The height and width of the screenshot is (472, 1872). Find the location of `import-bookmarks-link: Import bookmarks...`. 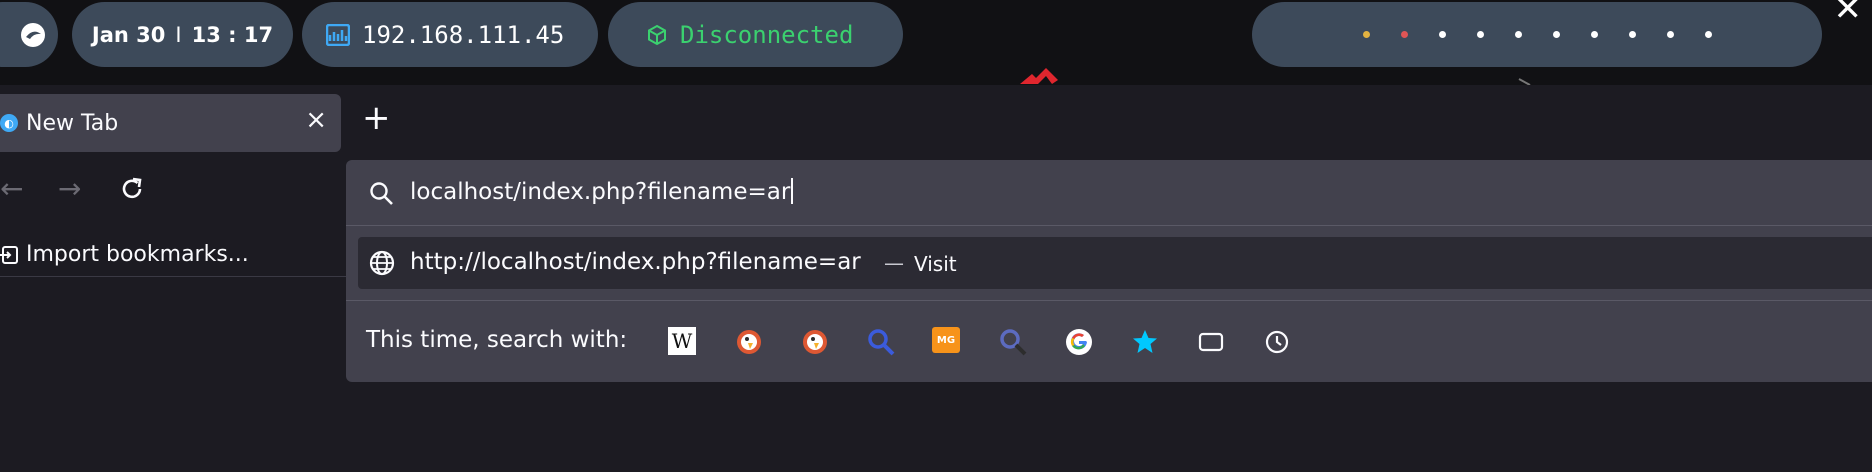

import-bookmarks-link: Import bookmarks... is located at coordinates (137, 254).